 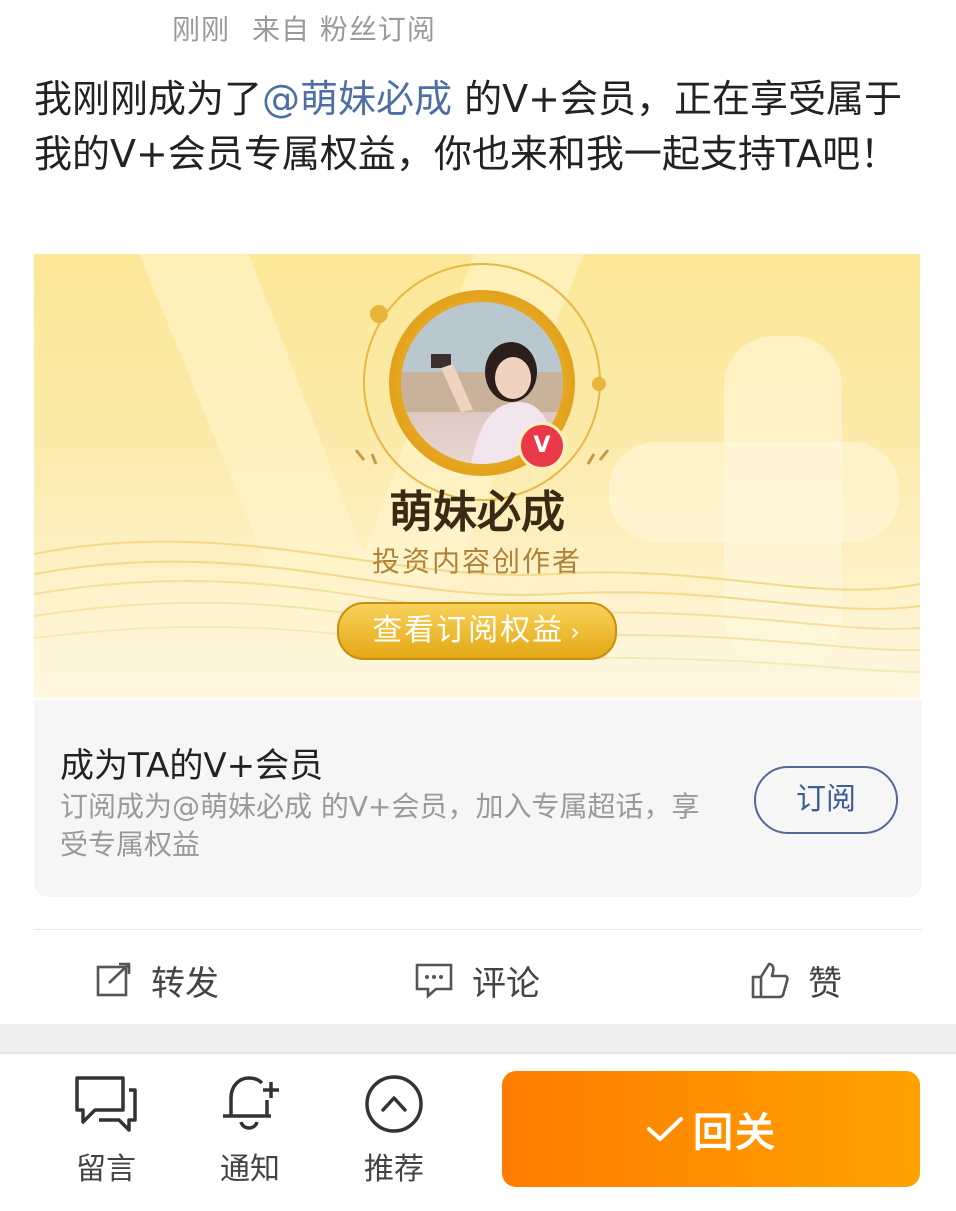 What do you see at coordinates (106, 1104) in the screenshot?
I see `message-icon` at bounding box center [106, 1104].